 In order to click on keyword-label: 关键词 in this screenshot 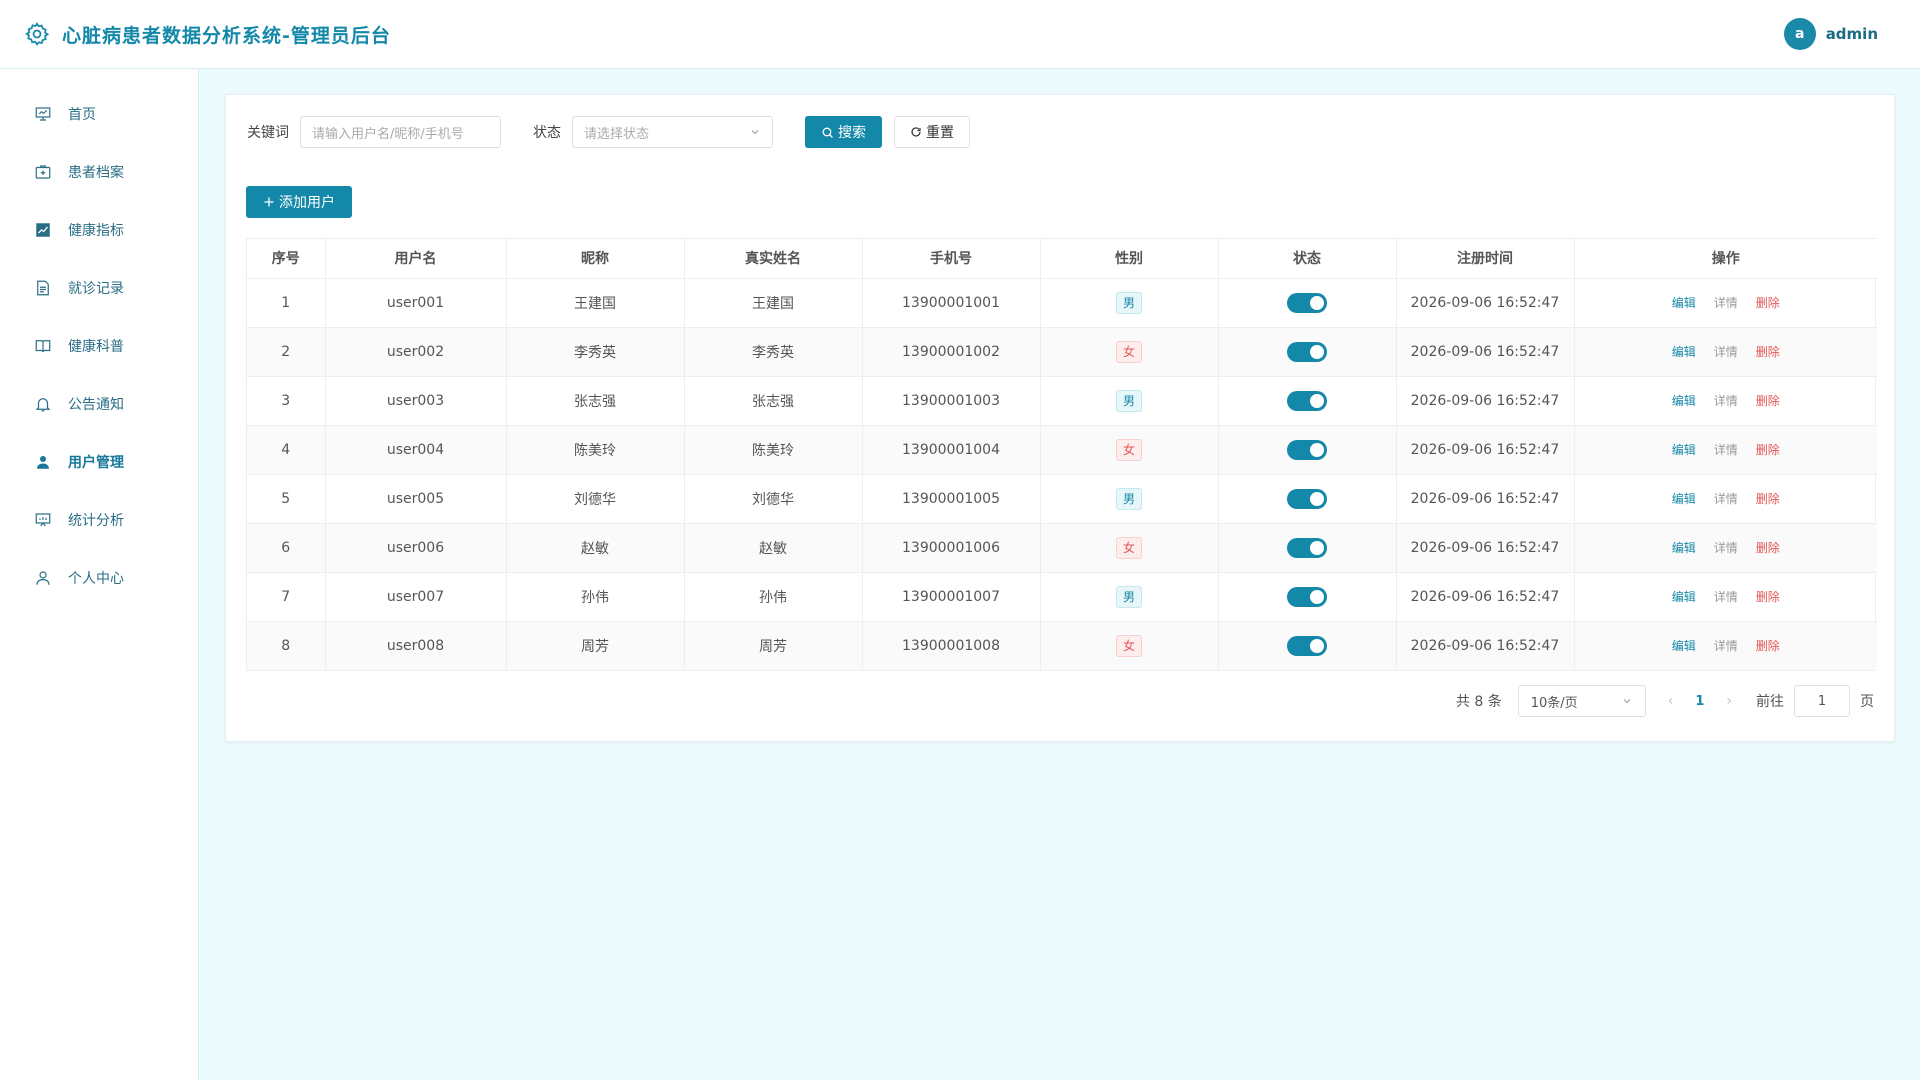, I will do `click(268, 133)`.